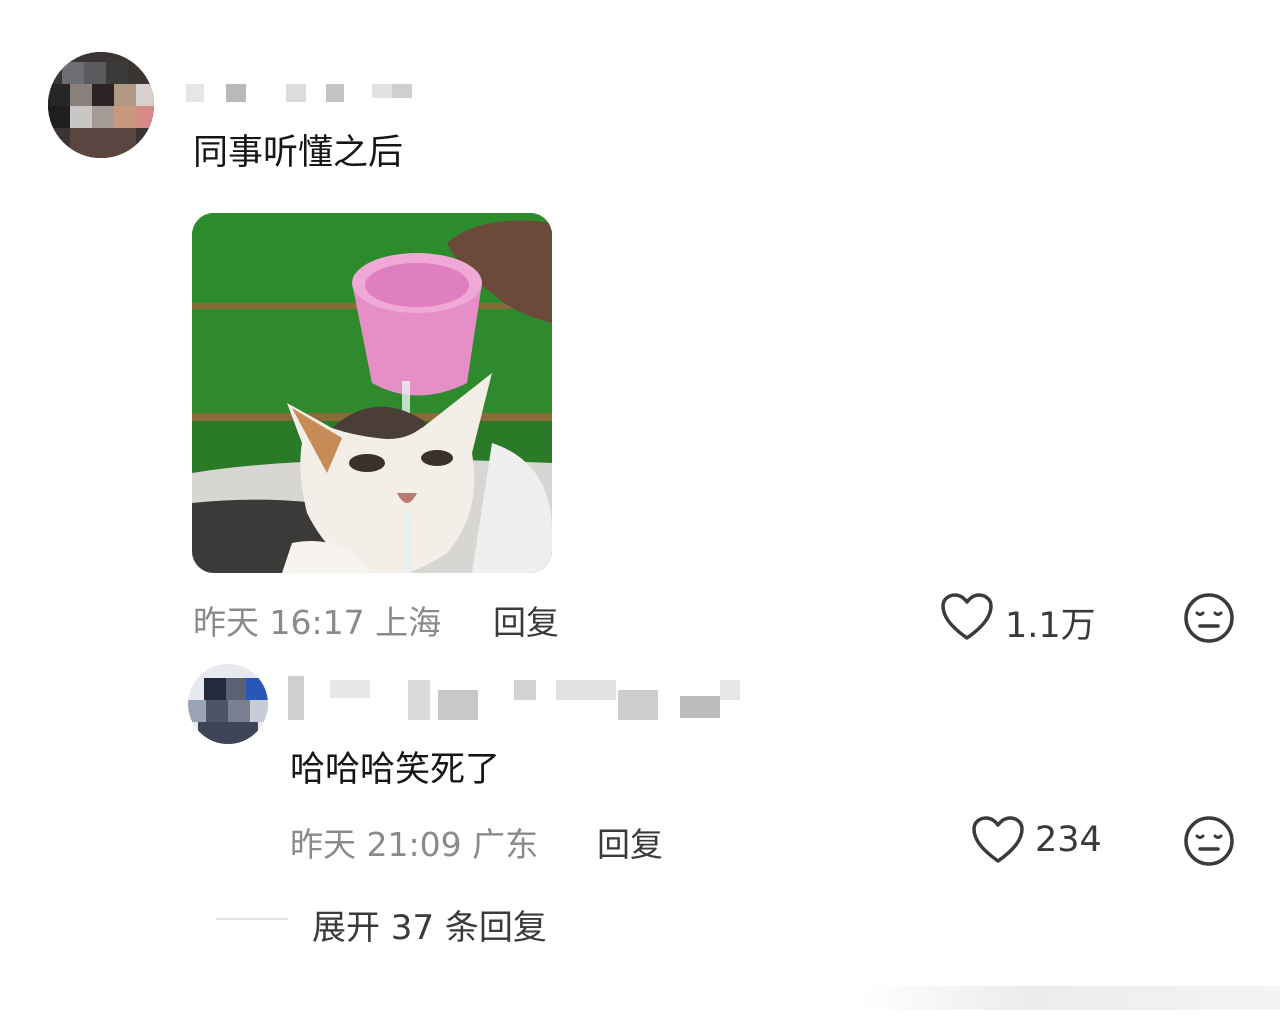 The image size is (1284, 1026). What do you see at coordinates (252, 919) in the screenshot?
I see `expand-divider-line` at bounding box center [252, 919].